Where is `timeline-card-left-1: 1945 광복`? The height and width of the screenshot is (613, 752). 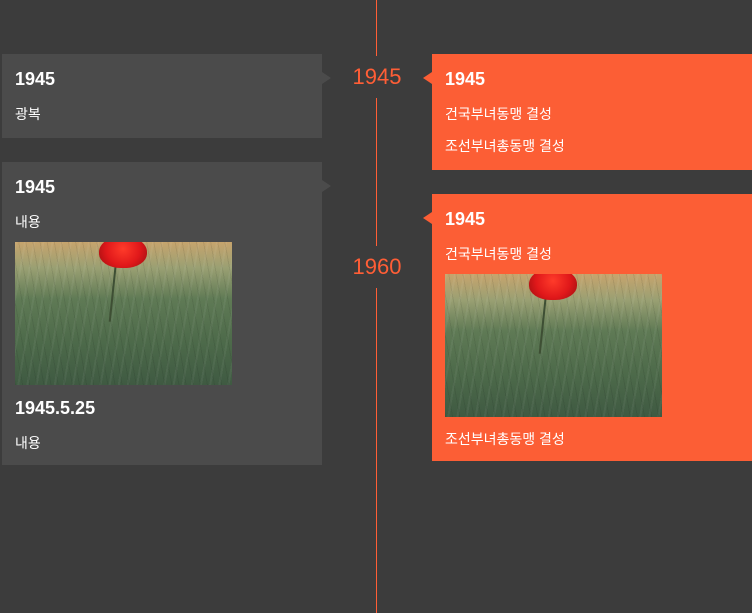
timeline-card-left-1: 1945 광복 is located at coordinates (166, 96).